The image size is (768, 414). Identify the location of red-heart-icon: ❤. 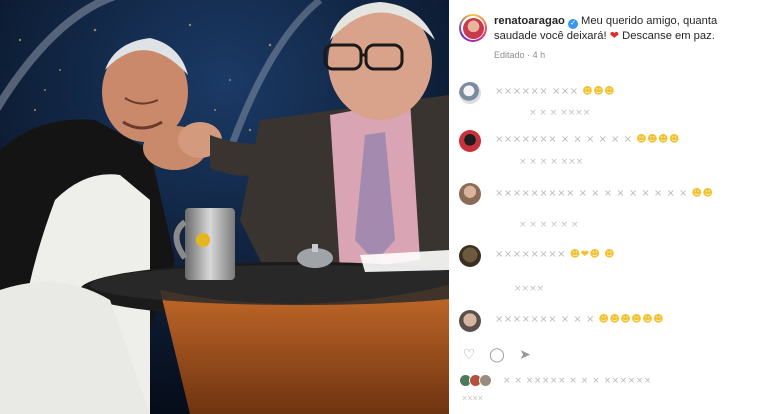
(614, 36).